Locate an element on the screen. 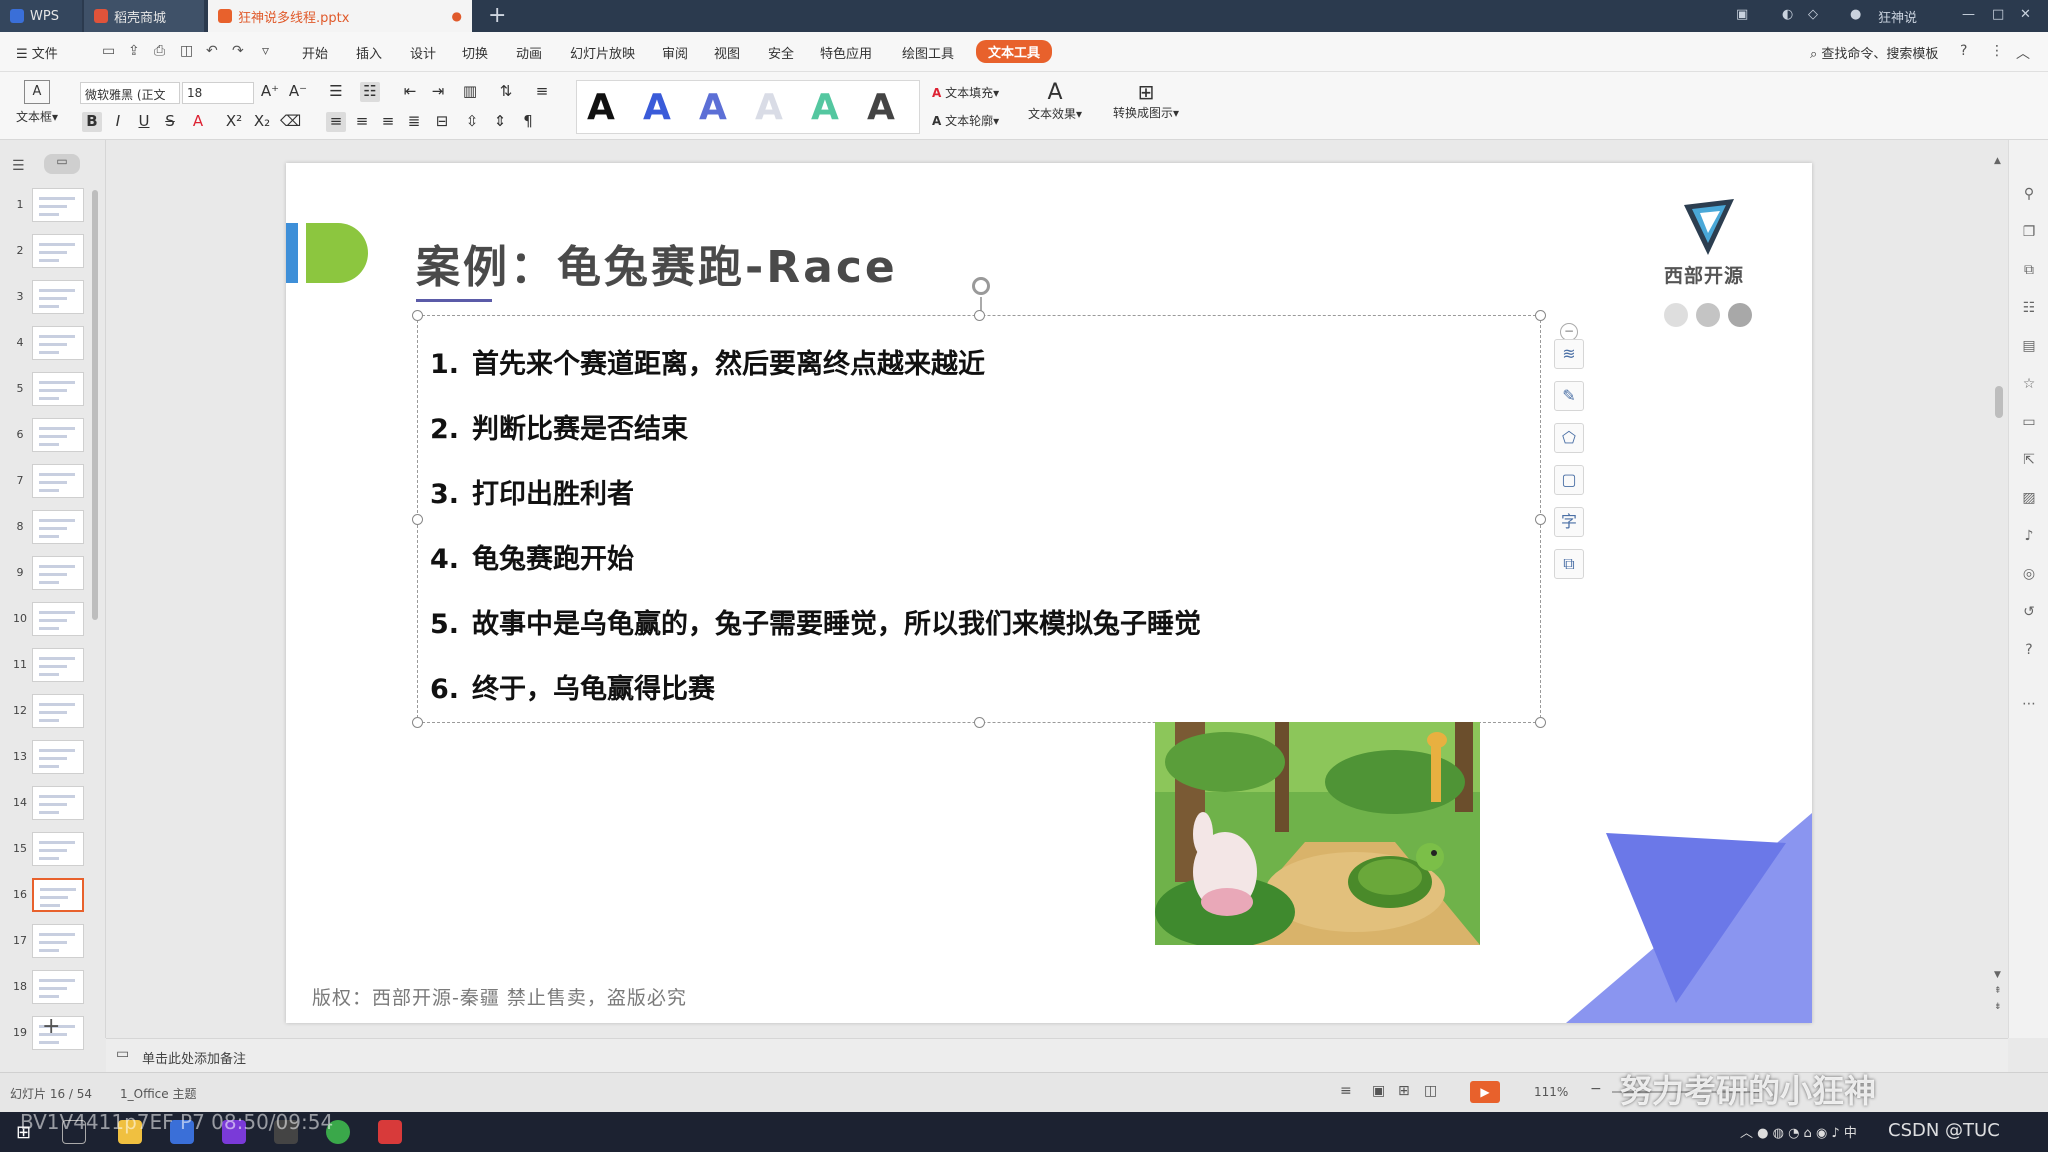 The image size is (2048, 1152). menu-insert: 插入 is located at coordinates (369, 52).